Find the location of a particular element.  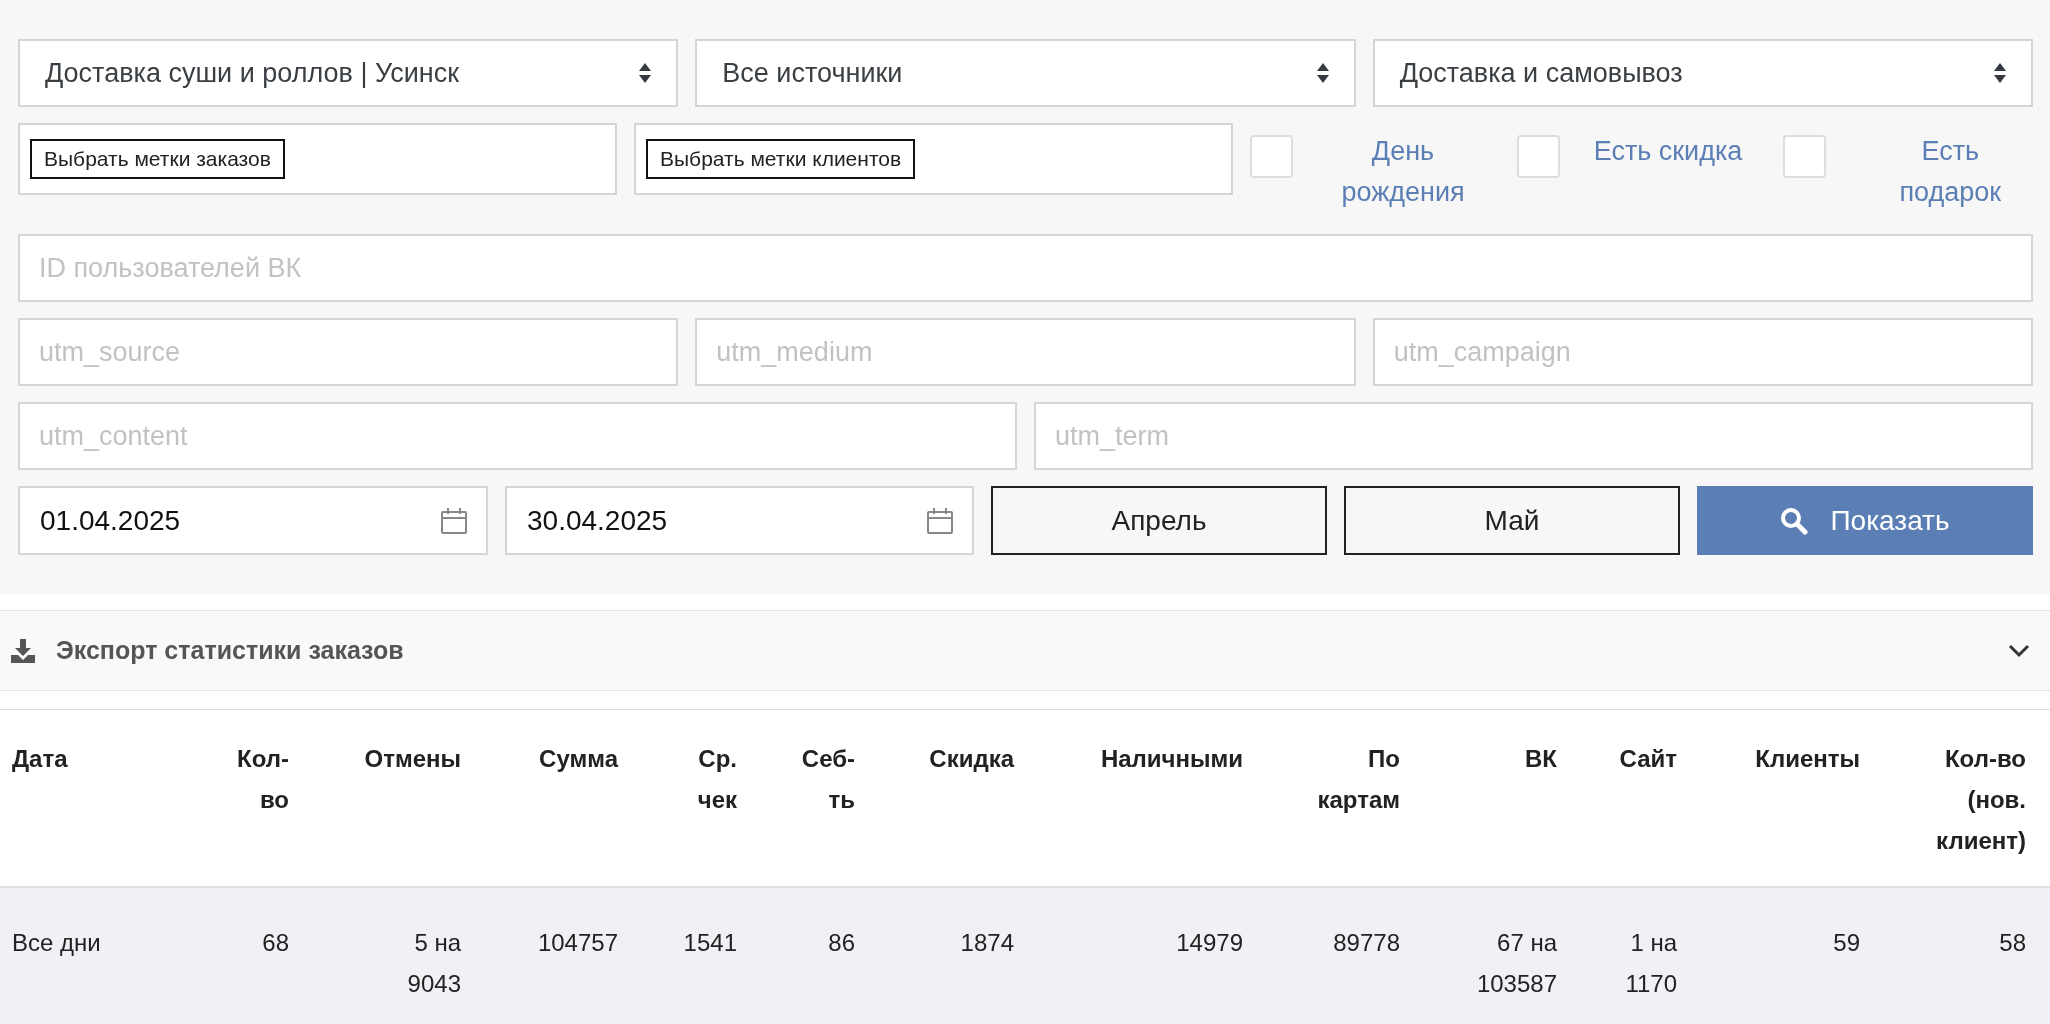

input-field: utm_campaign is located at coordinates (1702, 352).